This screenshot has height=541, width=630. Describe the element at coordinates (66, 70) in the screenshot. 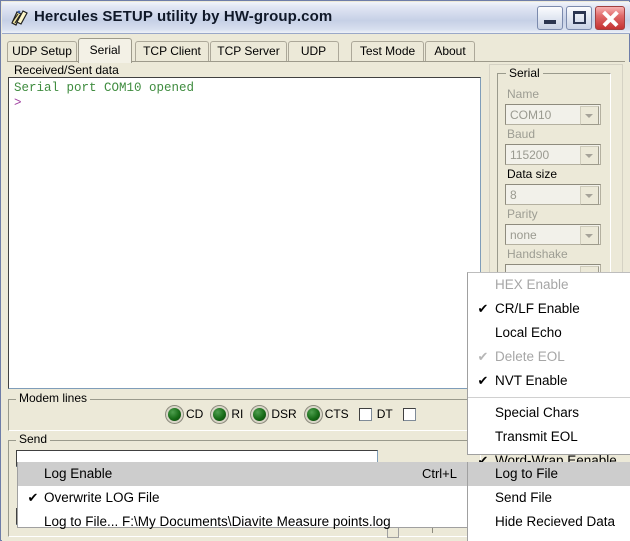

I see `received-sent-label: Received/Sent data` at that location.